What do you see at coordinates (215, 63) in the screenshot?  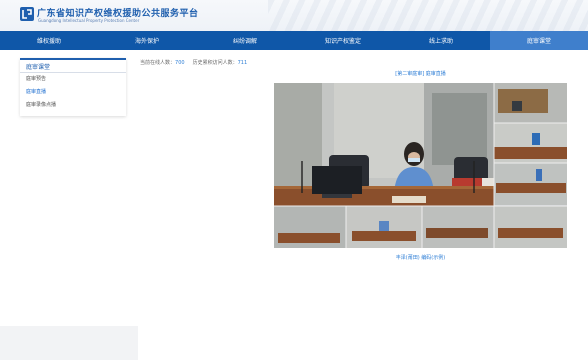 I see `total-visits-label: 历史累积访问人数：` at bounding box center [215, 63].